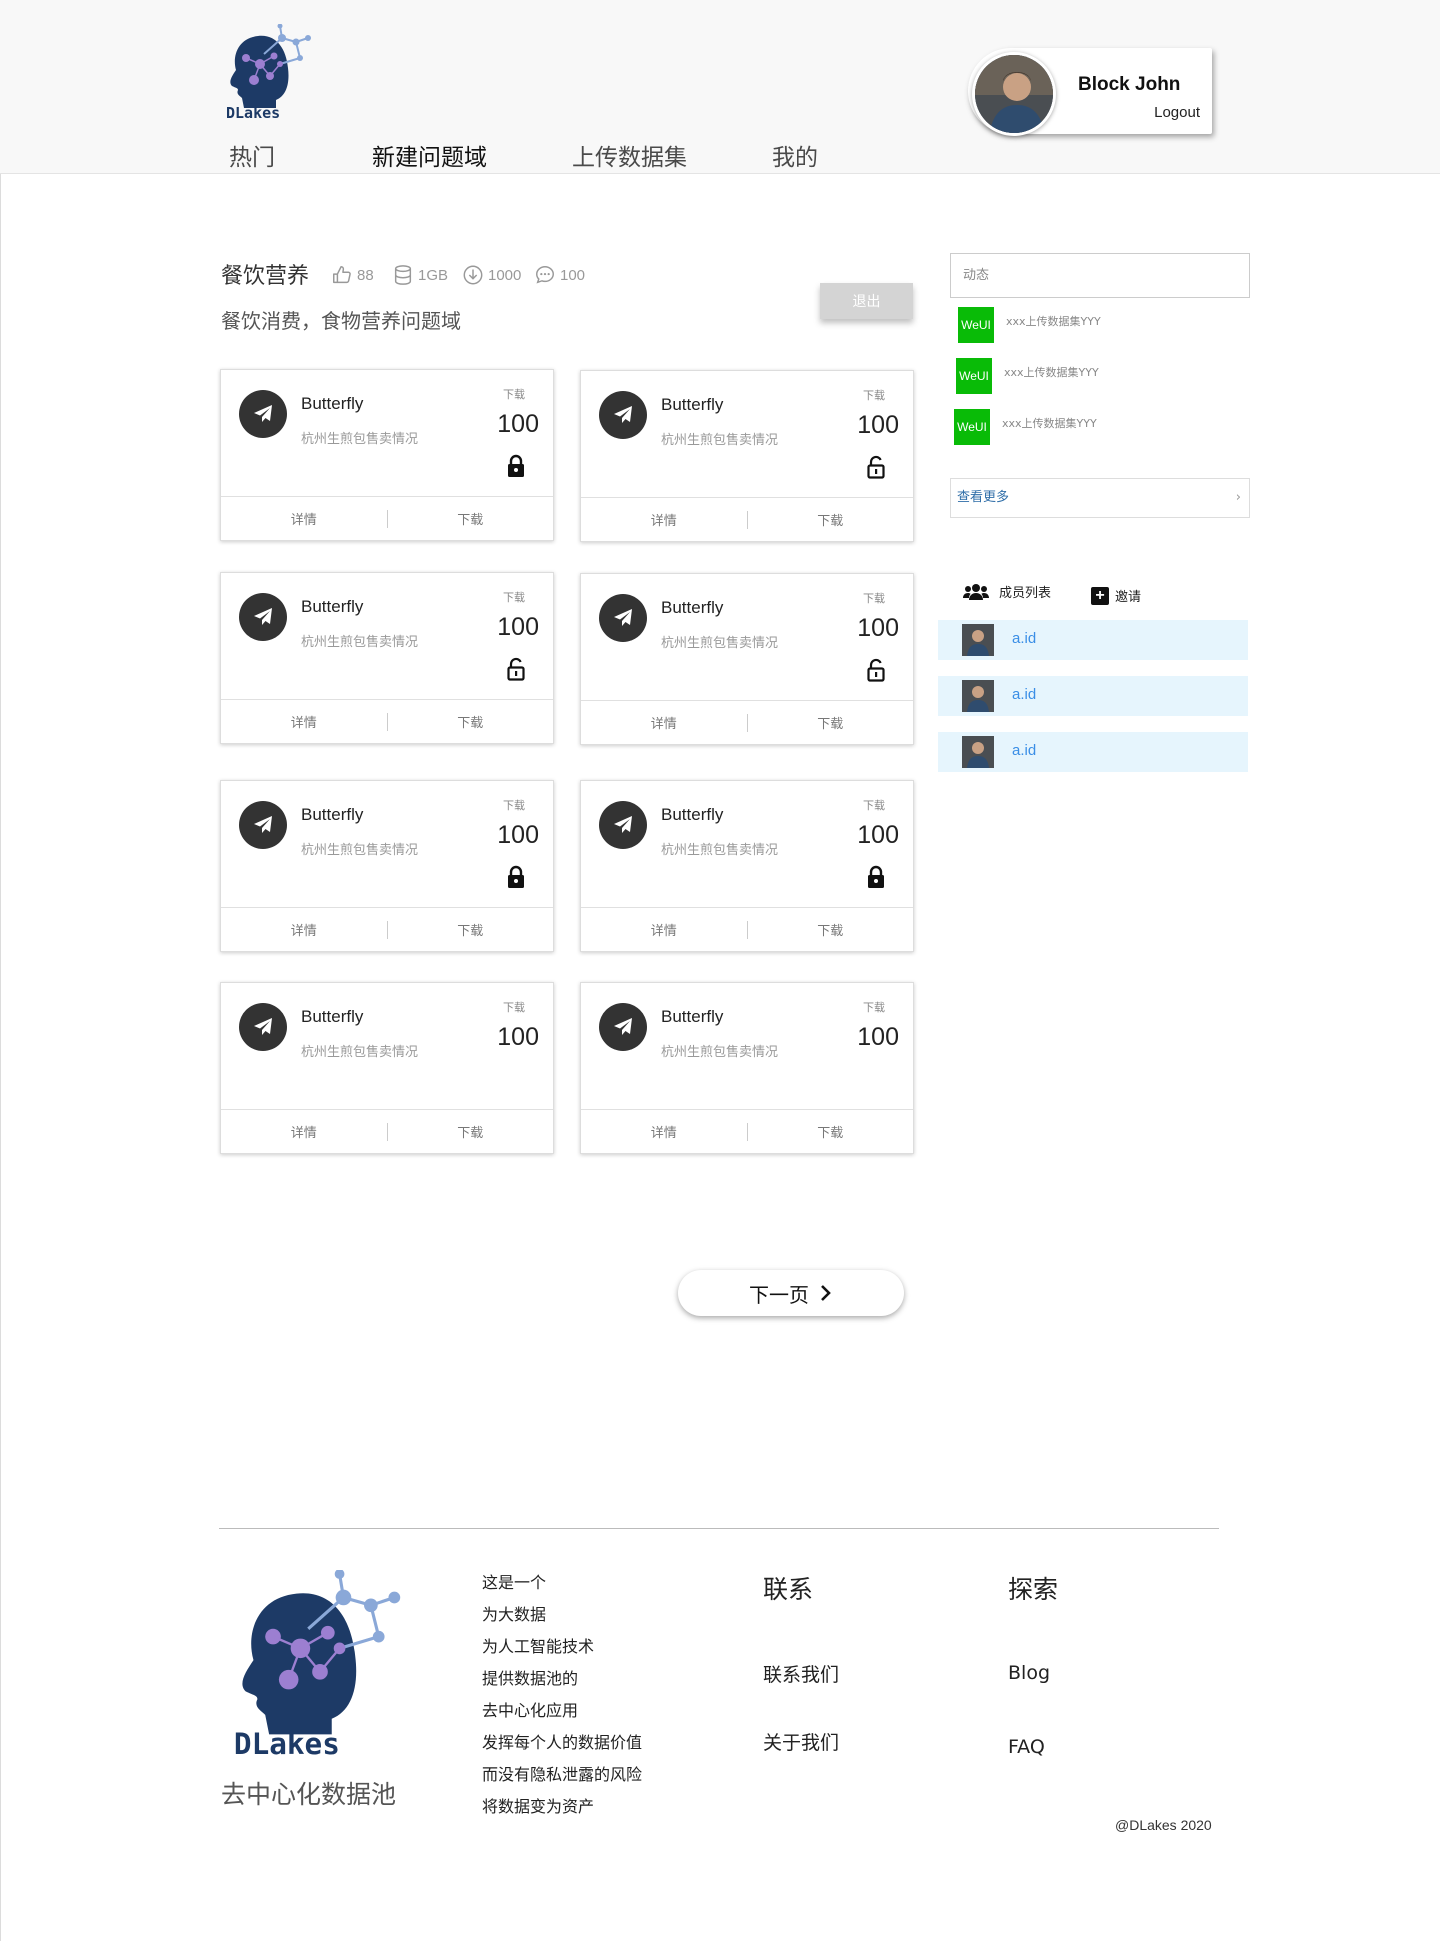 Image resolution: width=1440 pixels, height=1941 pixels. Describe the element at coordinates (514, 1582) in the screenshot. I see `about-line: 这是一个` at that location.